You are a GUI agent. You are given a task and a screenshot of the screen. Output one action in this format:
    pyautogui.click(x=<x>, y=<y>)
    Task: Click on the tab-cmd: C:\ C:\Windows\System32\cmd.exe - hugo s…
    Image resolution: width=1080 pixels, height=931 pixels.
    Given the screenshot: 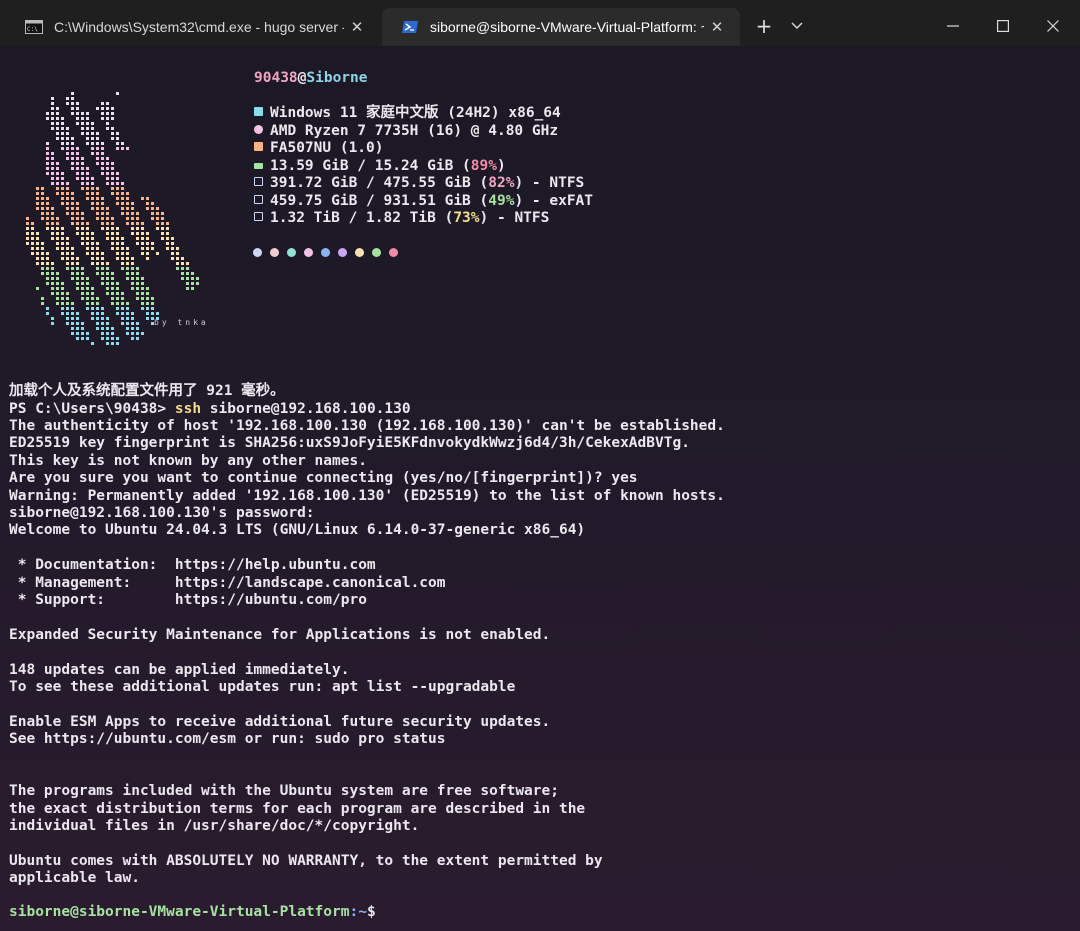 What is the action you would take?
    pyautogui.click(x=193, y=27)
    